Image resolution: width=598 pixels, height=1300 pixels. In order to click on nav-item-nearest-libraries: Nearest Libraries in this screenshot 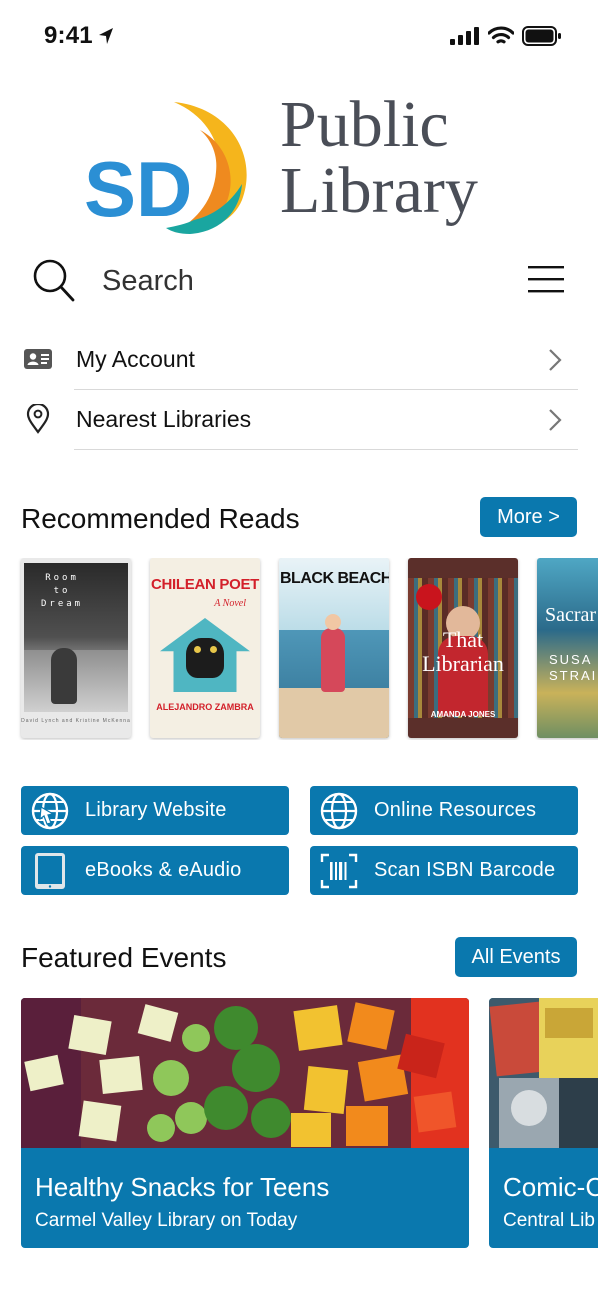, I will do `click(299, 420)`.